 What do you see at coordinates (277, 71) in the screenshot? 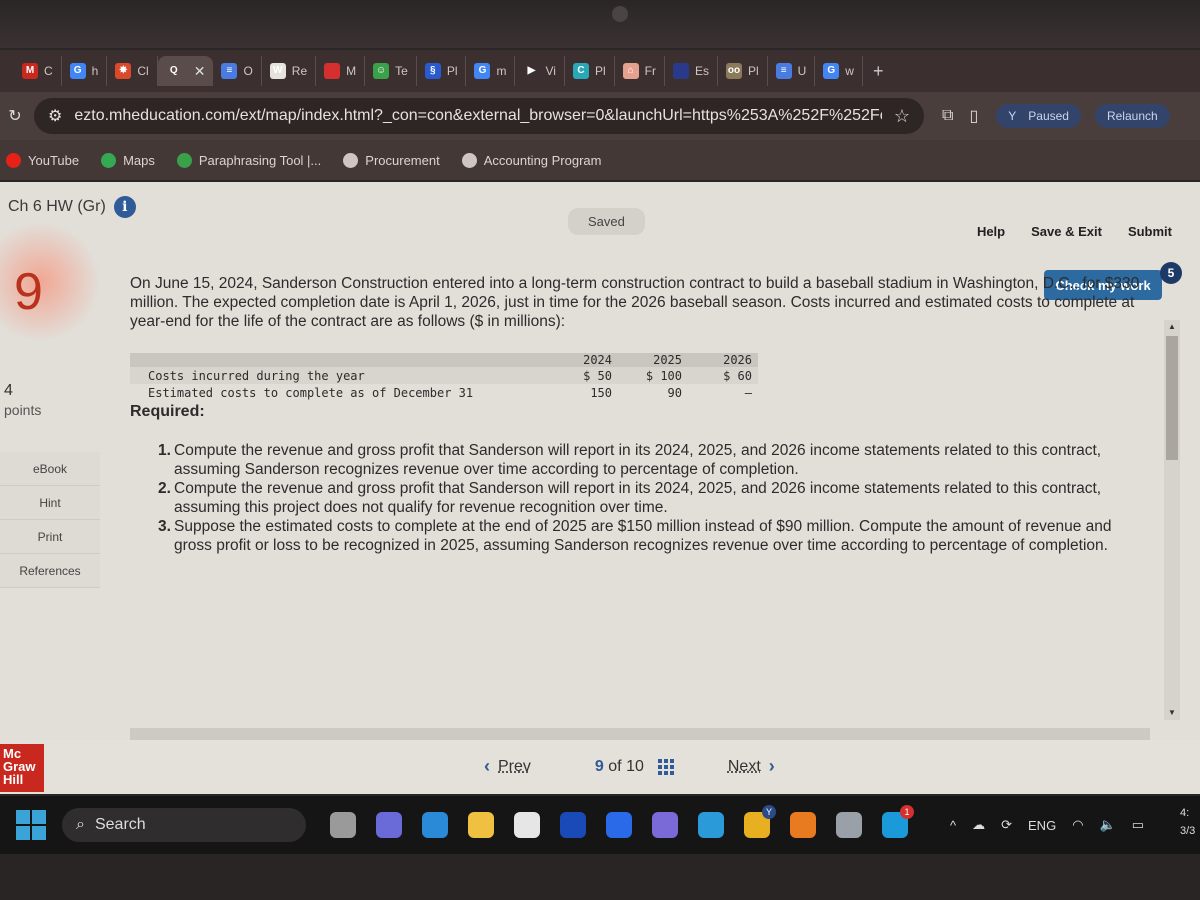
I see `wsj-icon: W` at bounding box center [277, 71].